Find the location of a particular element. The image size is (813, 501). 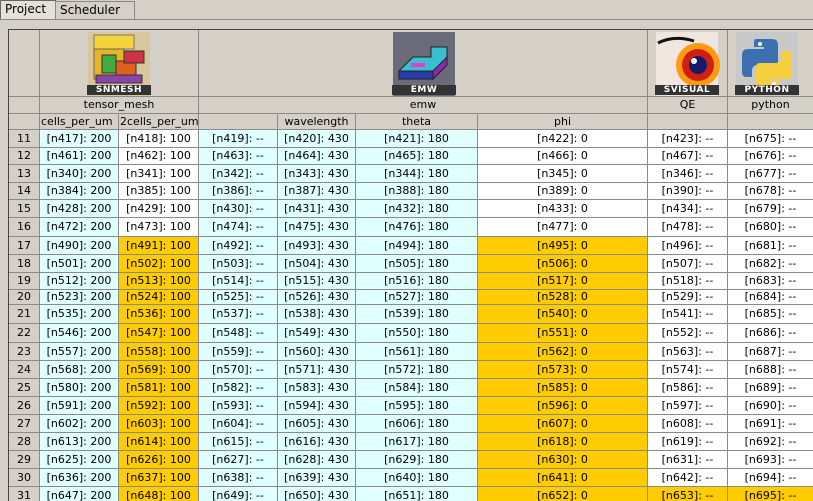

table-cell: [n344]: 180 is located at coordinates (417, 174).